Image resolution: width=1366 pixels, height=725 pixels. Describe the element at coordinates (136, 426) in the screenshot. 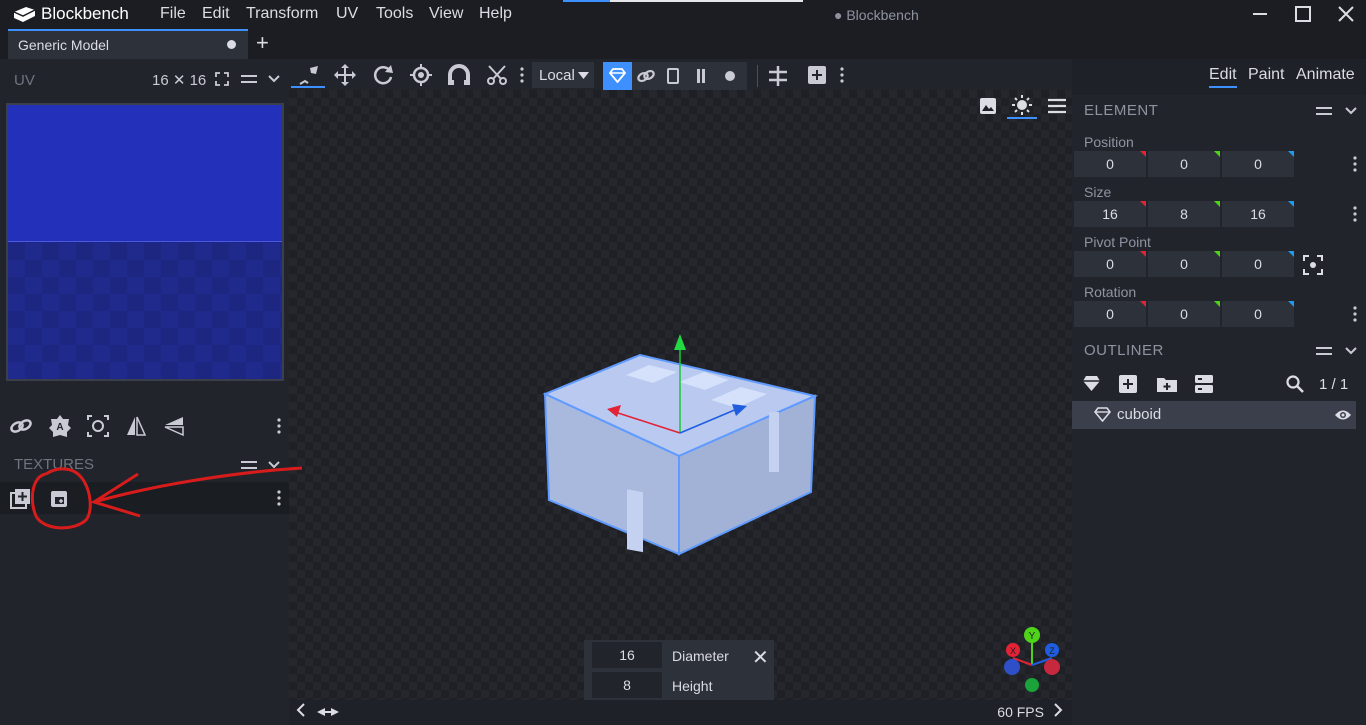

I see `mirror-x-icon` at that location.